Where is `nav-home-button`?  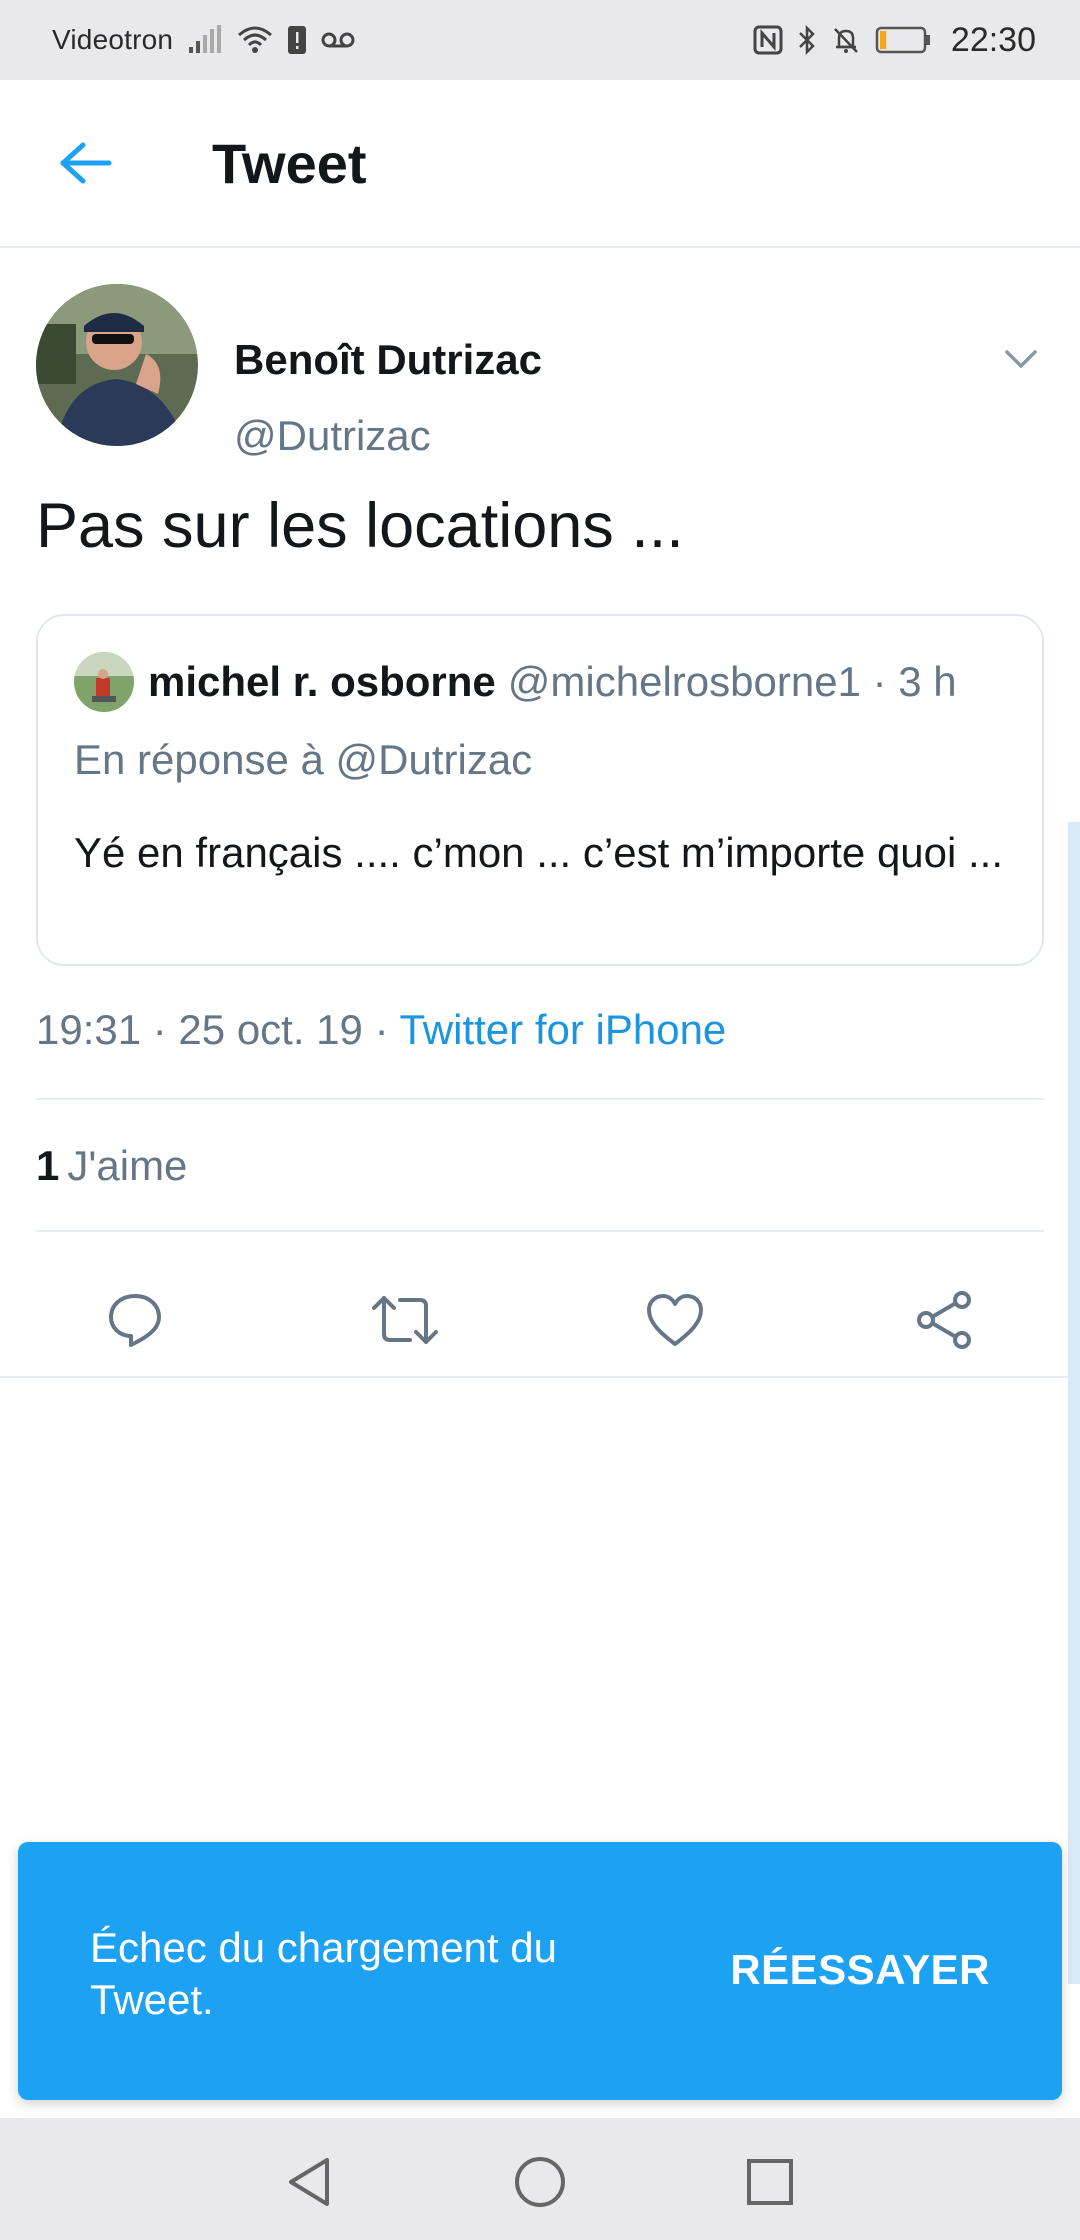
nav-home-button is located at coordinates (540, 2182).